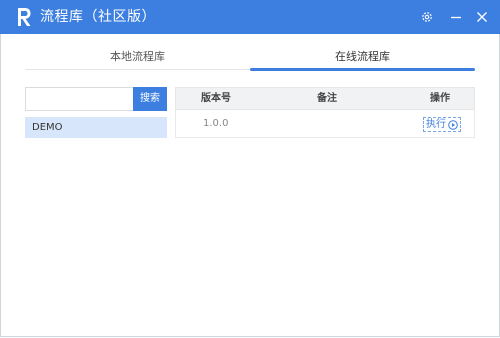  What do you see at coordinates (362, 69) in the screenshot?
I see `active-tab-indicator` at bounding box center [362, 69].